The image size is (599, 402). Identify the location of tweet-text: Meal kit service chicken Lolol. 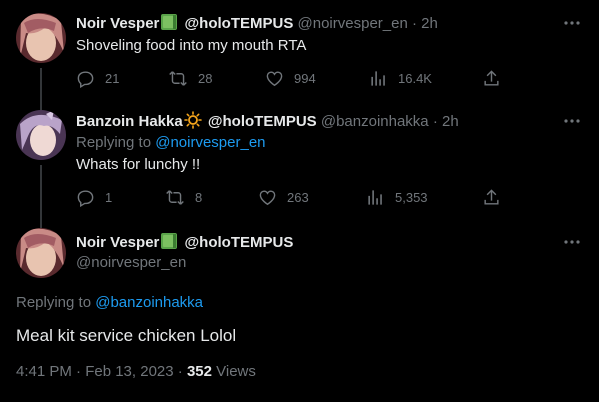
(126, 335).